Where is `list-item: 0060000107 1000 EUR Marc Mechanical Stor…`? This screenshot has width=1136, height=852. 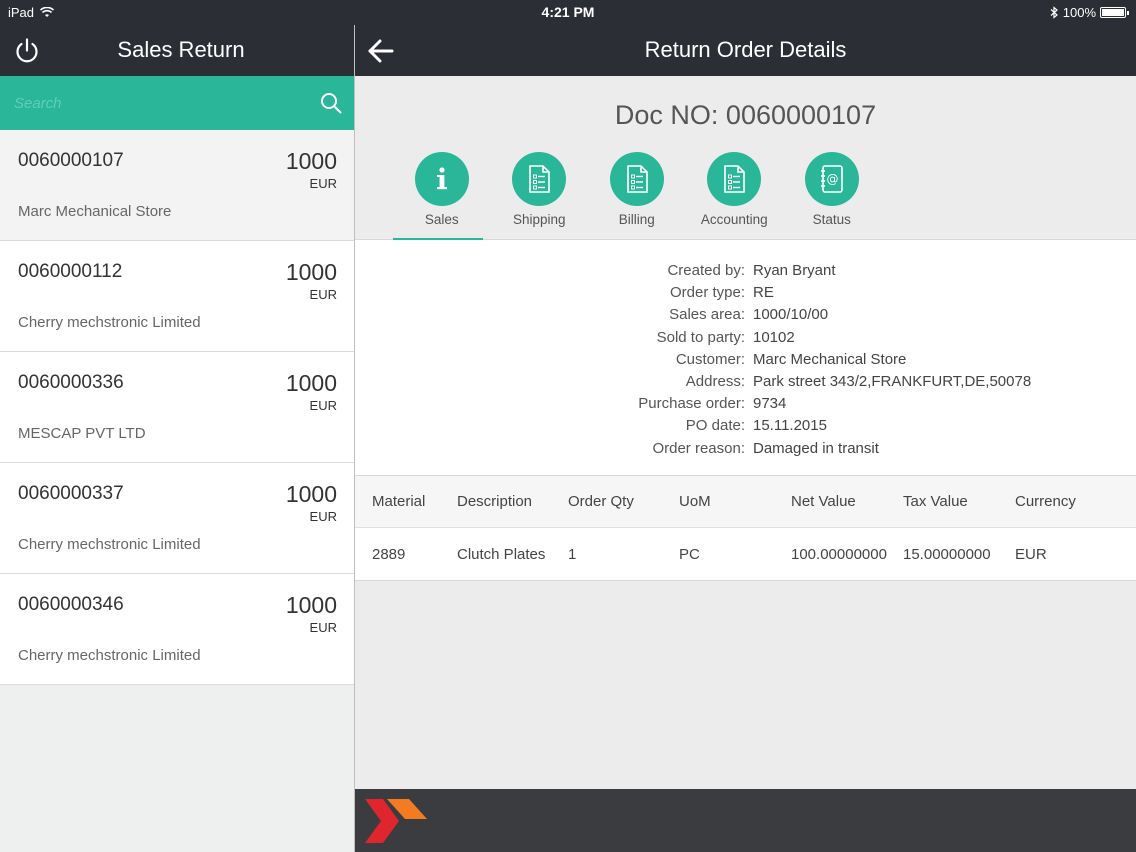
list-item: 0060000107 1000 EUR Marc Mechanical Stor… is located at coordinates (177, 185).